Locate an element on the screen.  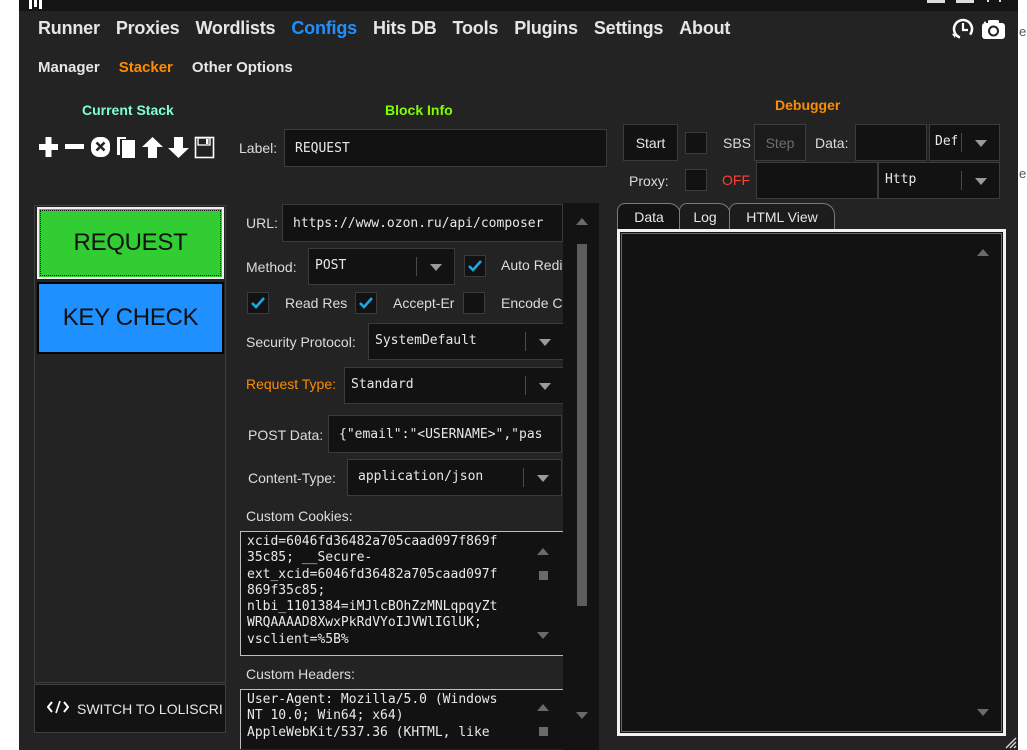
sbs-checkbox is located at coordinates (696, 143).